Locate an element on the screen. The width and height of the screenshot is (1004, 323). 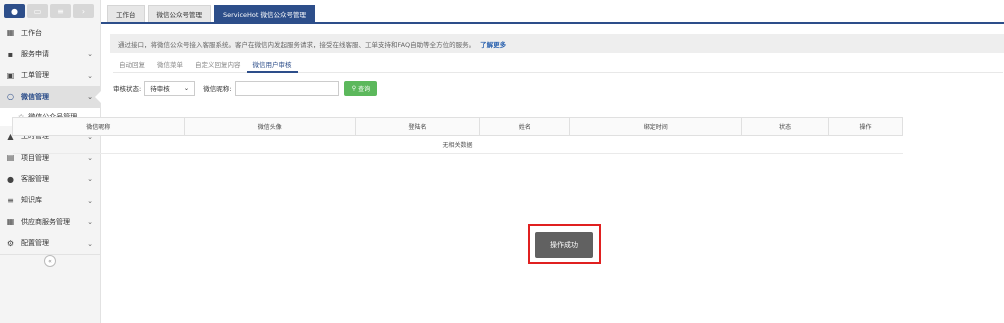
sidebar-toolbar: ● ▭ ≡ › is located at coordinates (50, 11).